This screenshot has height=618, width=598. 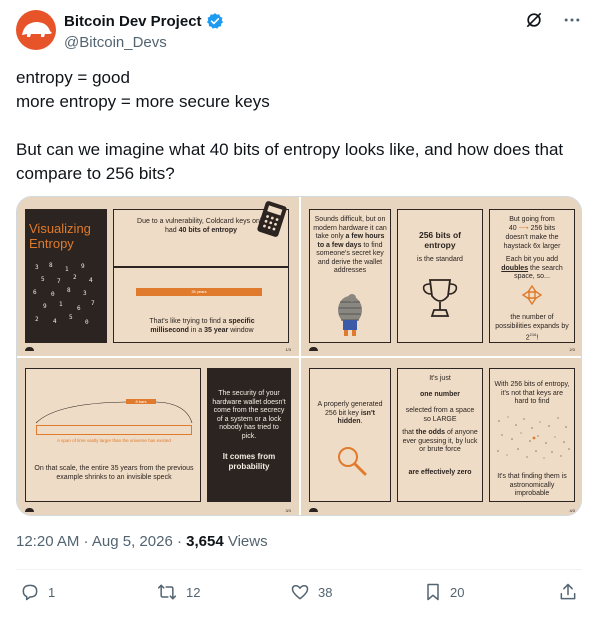 I want to click on reply-icon, so click(x=30, y=592).